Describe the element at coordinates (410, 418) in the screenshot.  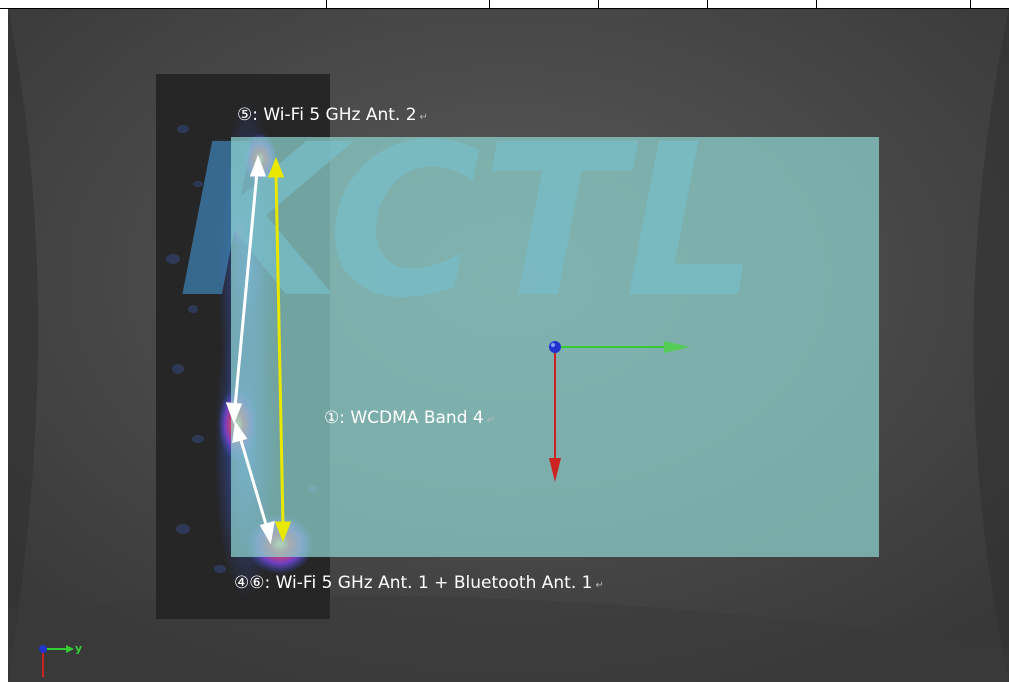
I see `label-wcdma-band-4: ①: WCDMA Band 4 ↵` at that location.